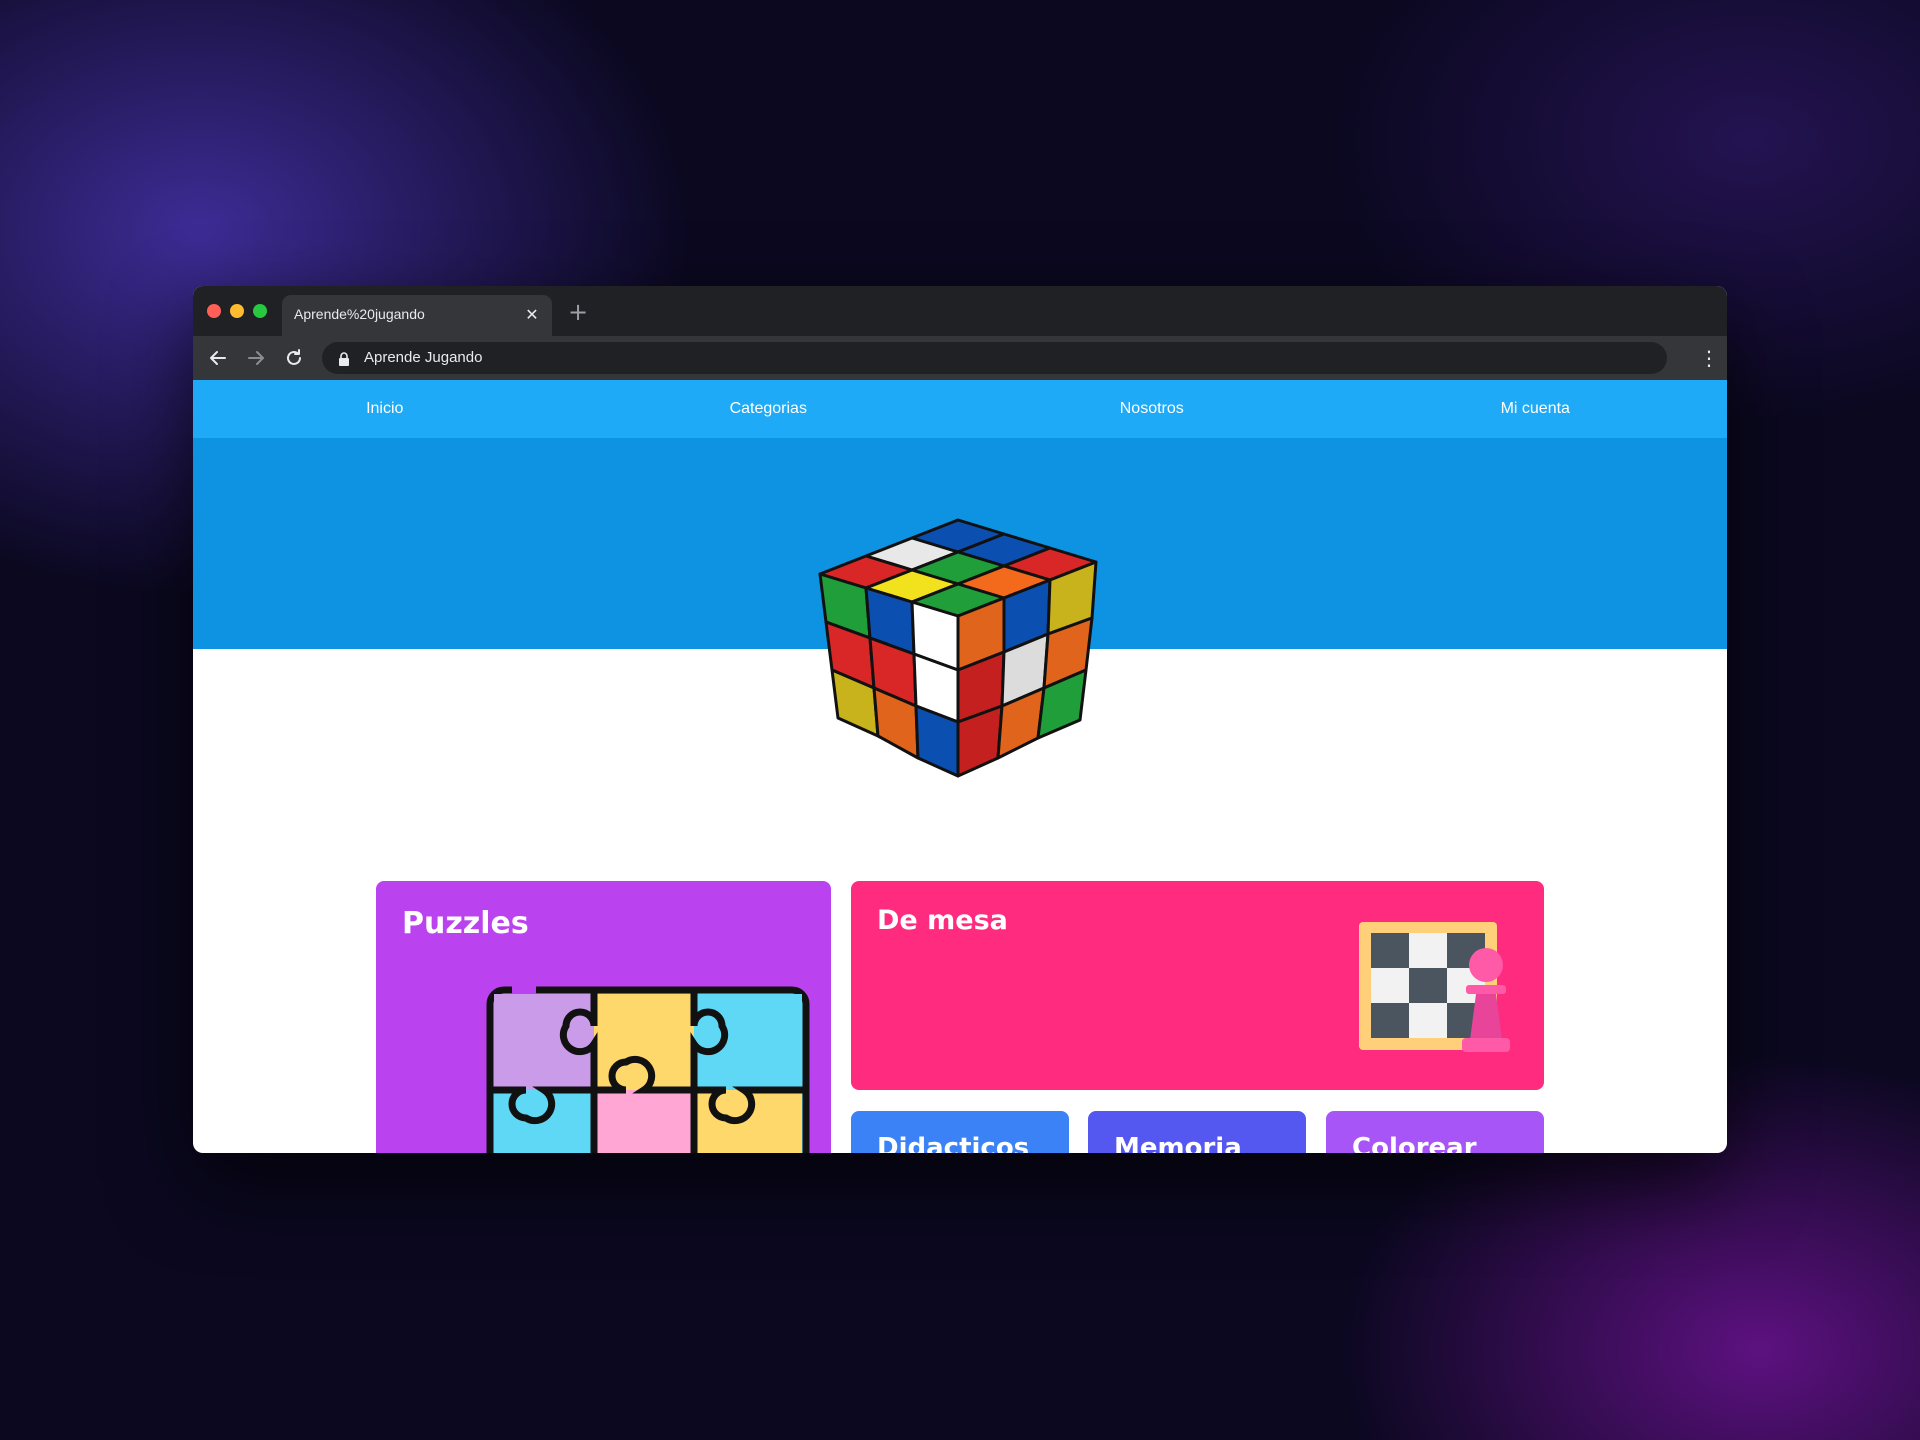 This screenshot has width=1920, height=1440. I want to click on close-icon: ✕, so click(532, 315).